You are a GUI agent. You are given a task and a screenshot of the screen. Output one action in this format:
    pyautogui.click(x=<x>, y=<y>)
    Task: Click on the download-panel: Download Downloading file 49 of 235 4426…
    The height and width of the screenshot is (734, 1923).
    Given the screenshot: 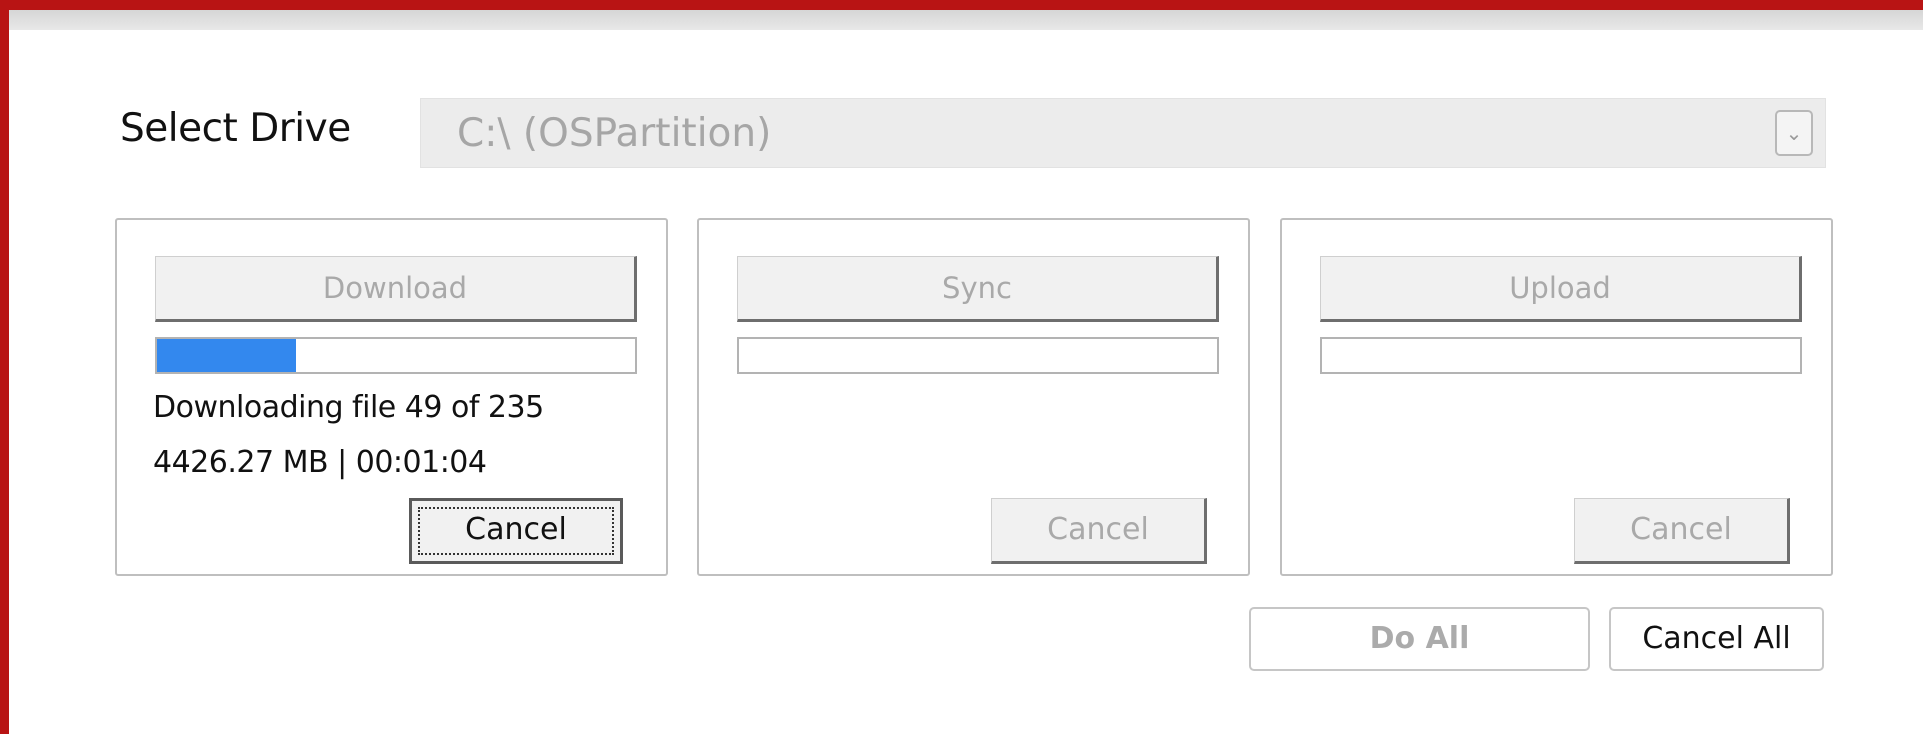 What is the action you would take?
    pyautogui.click(x=391, y=397)
    